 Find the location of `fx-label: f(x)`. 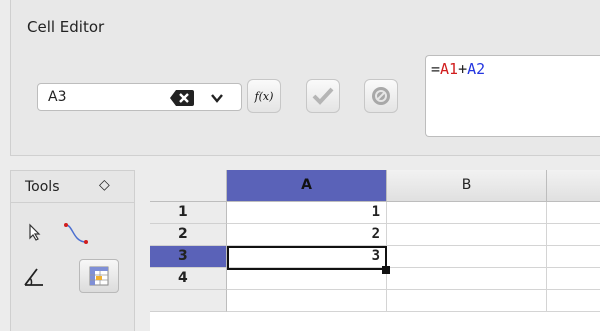

fx-label: f(x) is located at coordinates (264, 96).